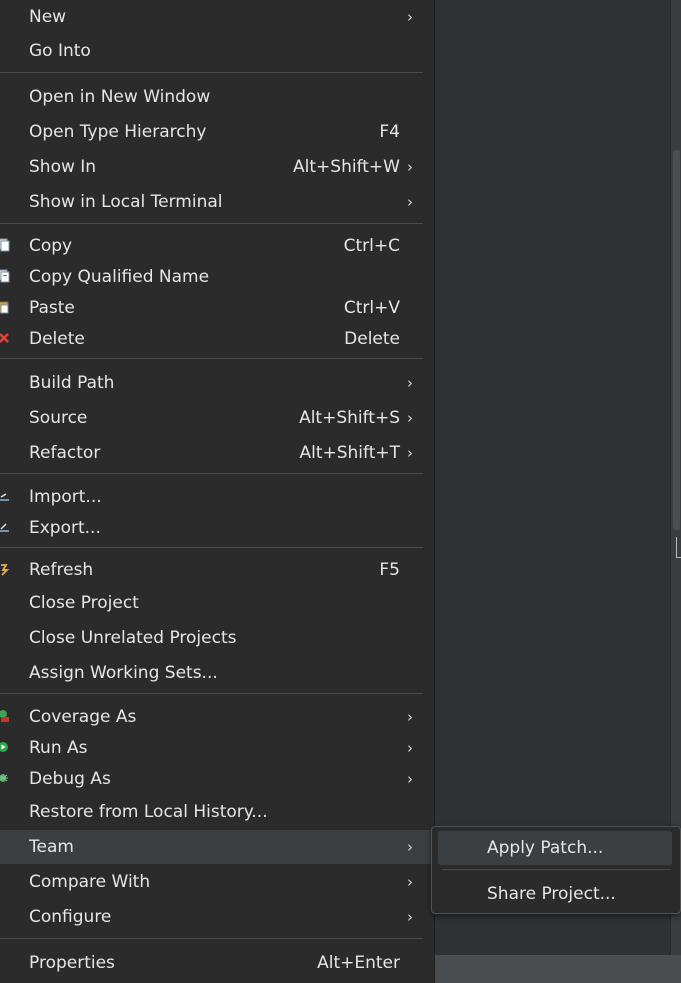 The image size is (681, 983). I want to click on menu-item-build-path: Build Path ›, so click(211, 383).